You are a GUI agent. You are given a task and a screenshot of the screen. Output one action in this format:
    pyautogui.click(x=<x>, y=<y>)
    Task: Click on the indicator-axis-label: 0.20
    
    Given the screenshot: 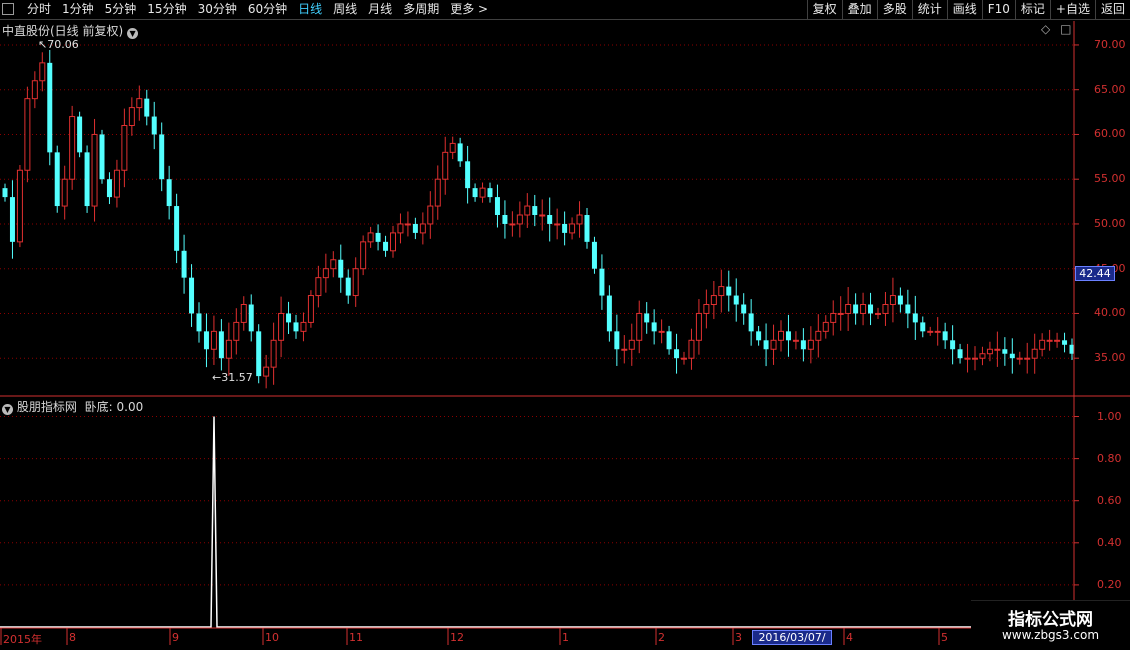 What is the action you would take?
    pyautogui.click(x=1109, y=584)
    